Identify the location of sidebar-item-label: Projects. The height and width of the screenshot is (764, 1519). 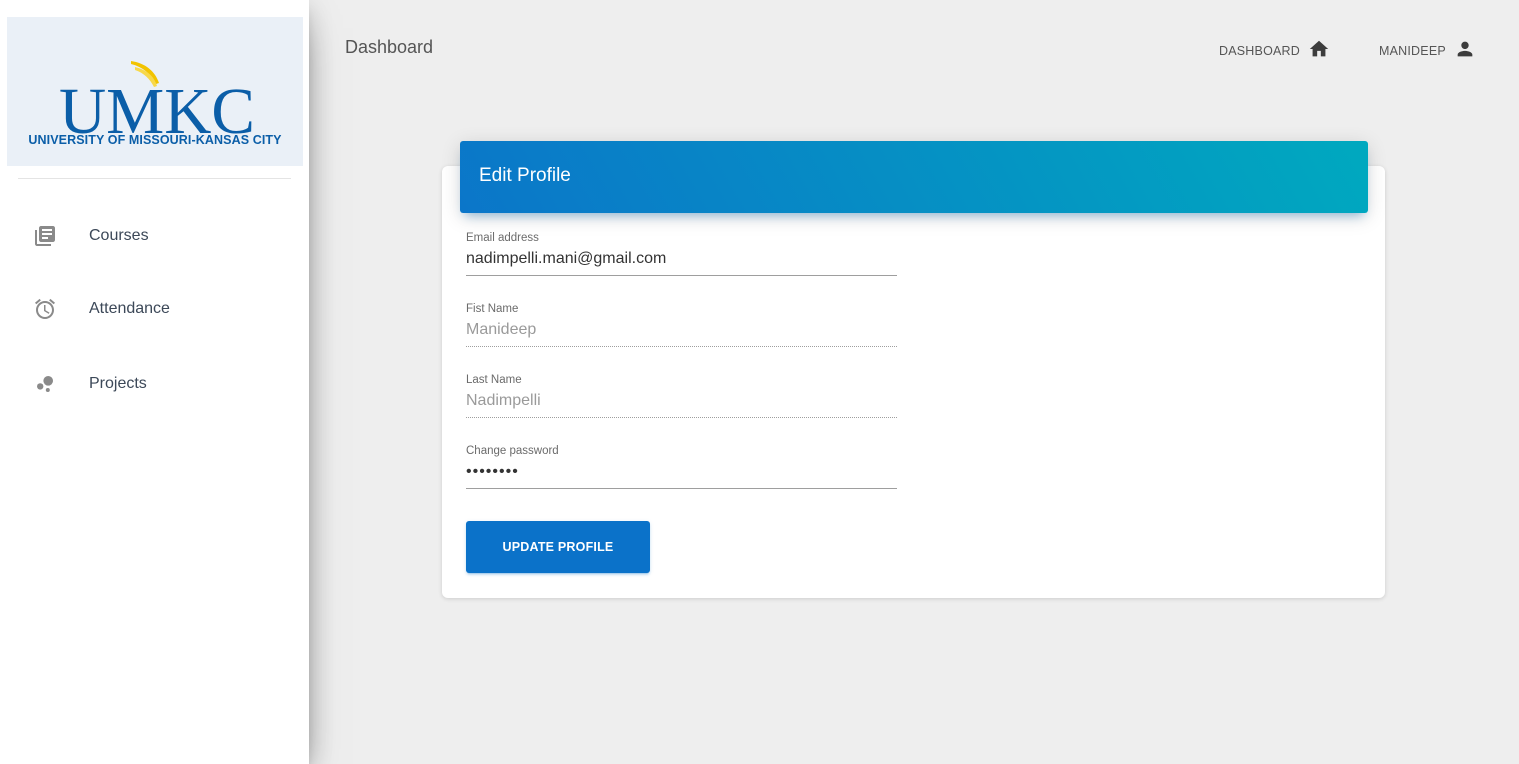
(118, 383).